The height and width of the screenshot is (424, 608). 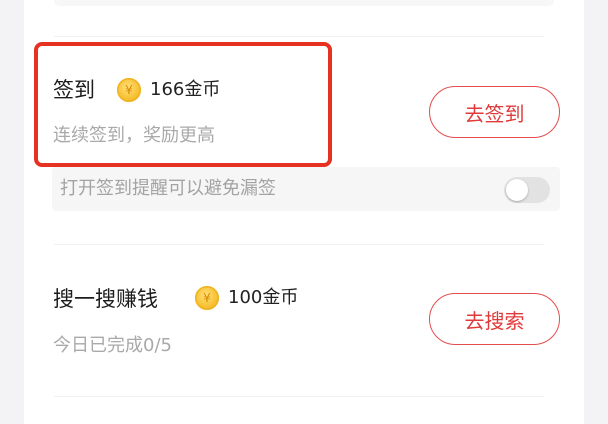 What do you see at coordinates (168, 188) in the screenshot?
I see `checkin-reminder-text: 打开签到提醒可以避免漏签` at bounding box center [168, 188].